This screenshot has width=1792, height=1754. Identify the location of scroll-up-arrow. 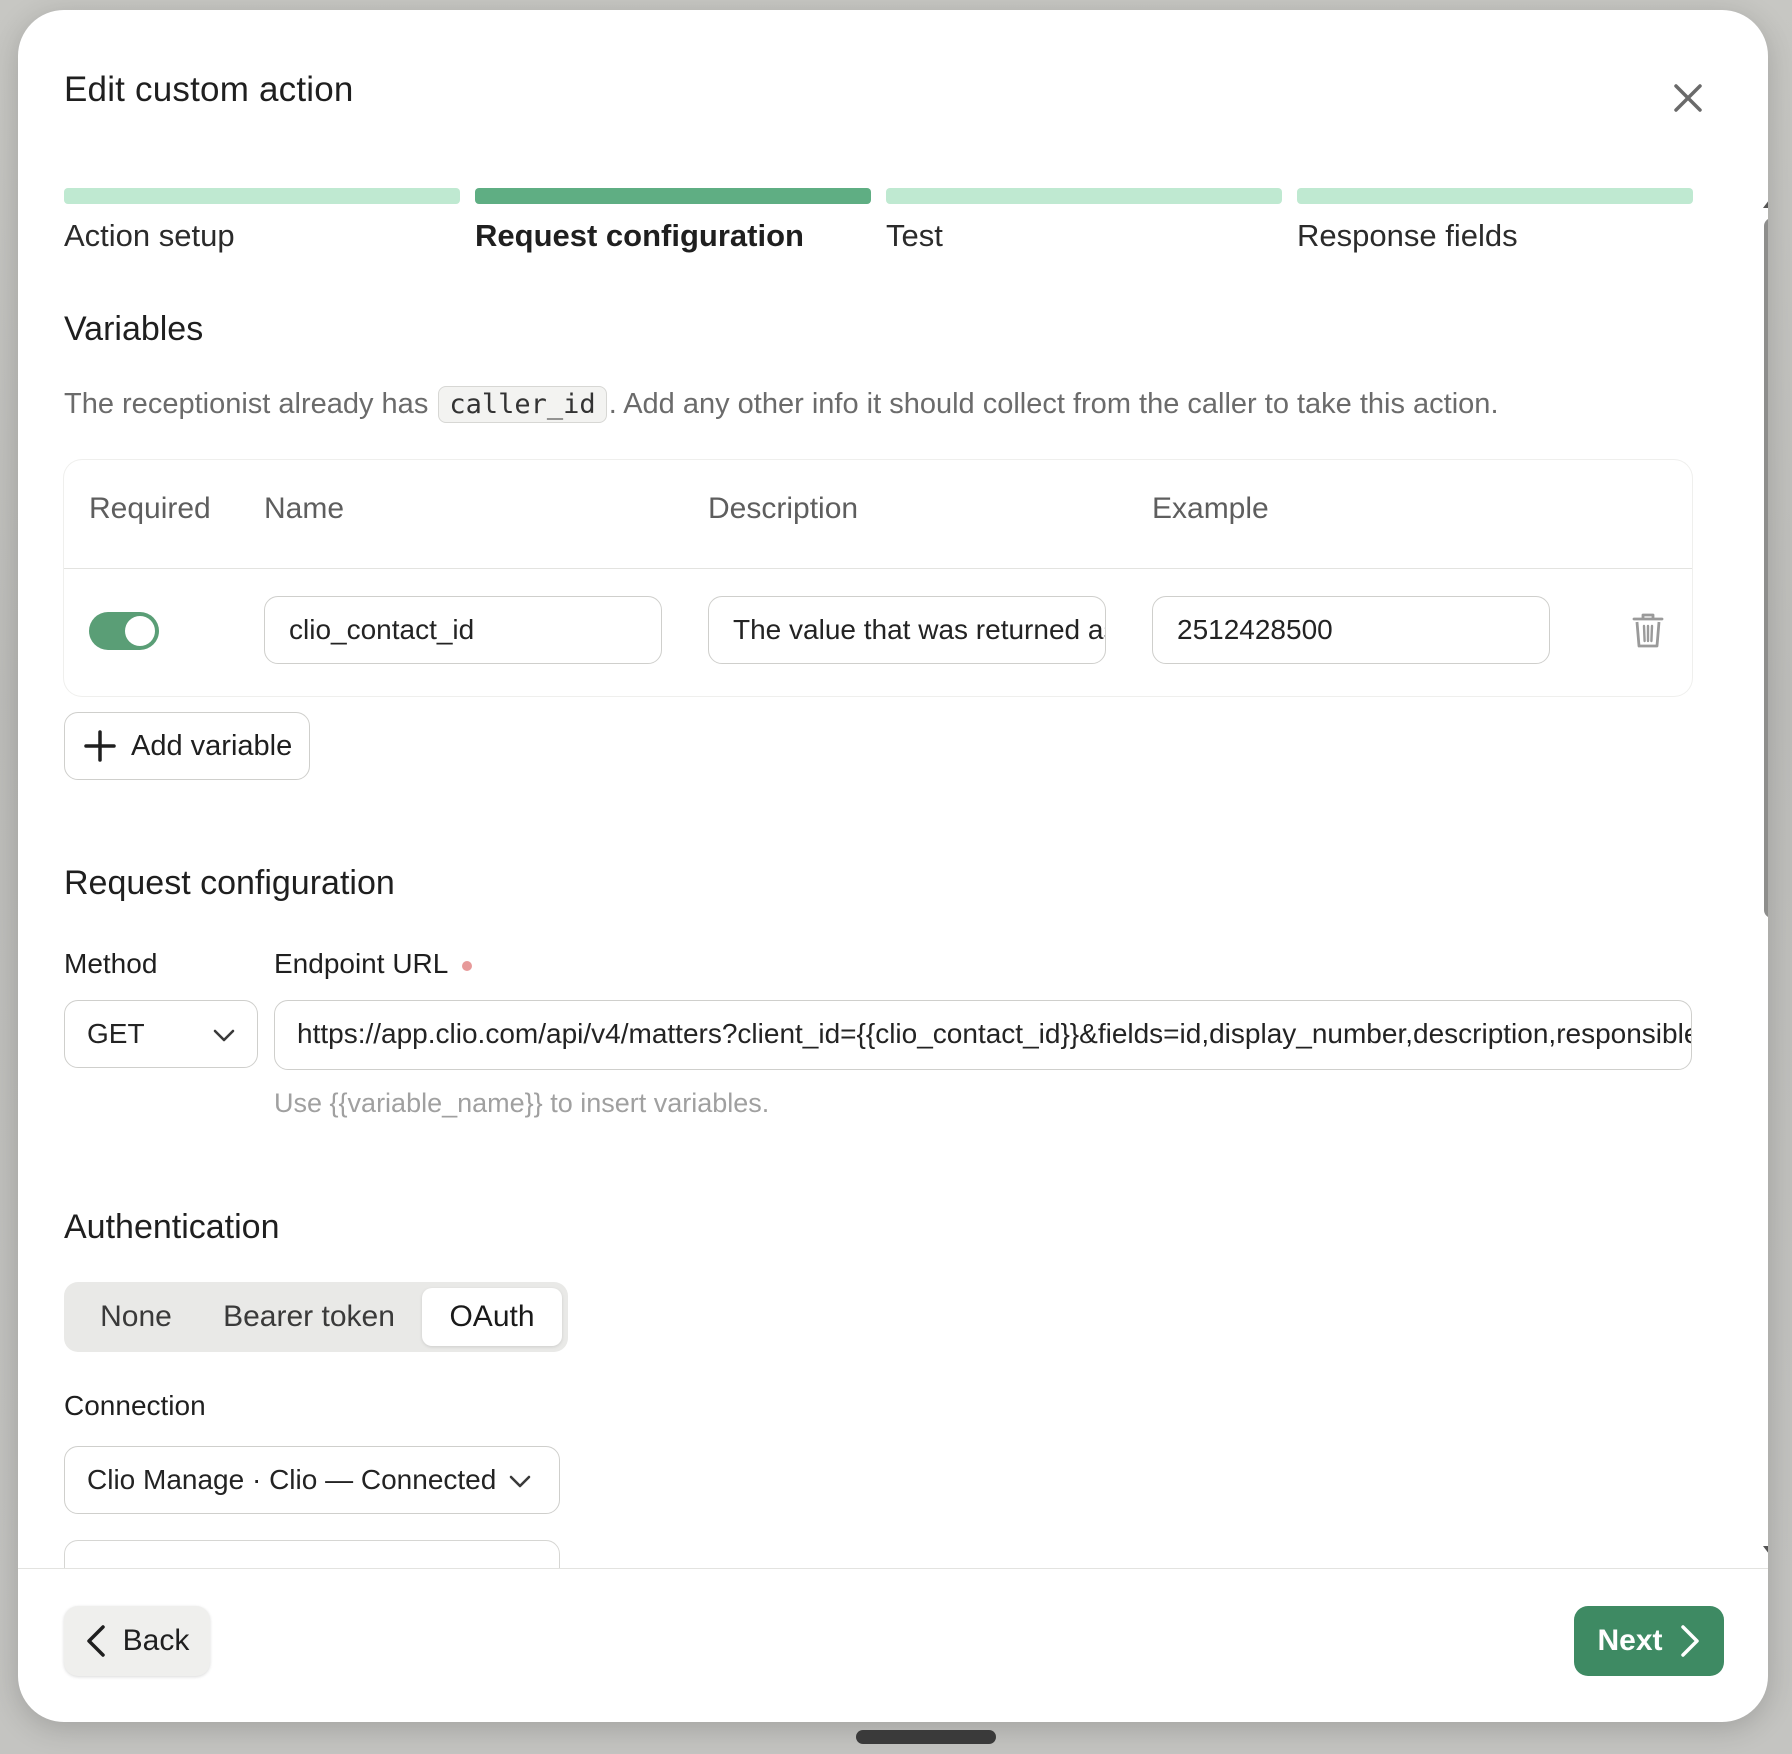
(1765, 202).